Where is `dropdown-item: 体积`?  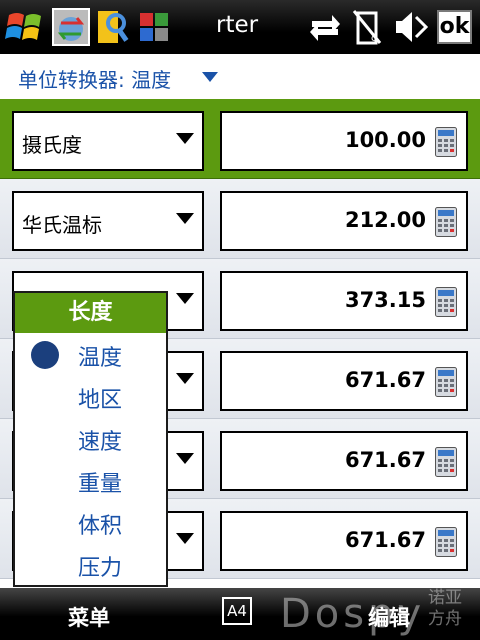 dropdown-item: 体积 is located at coordinates (90, 522).